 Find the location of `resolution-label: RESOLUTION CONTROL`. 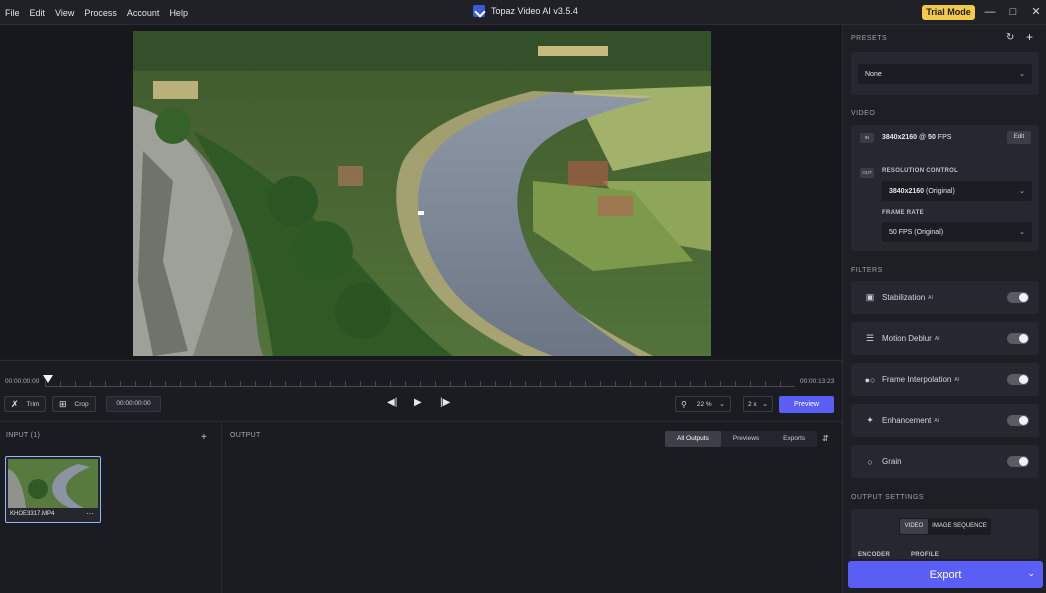

resolution-label: RESOLUTION CONTROL is located at coordinates (920, 171).